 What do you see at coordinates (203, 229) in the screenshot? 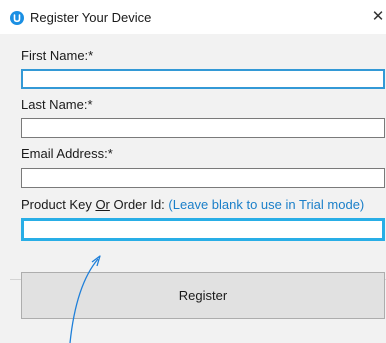
I see `product-key-field` at bounding box center [203, 229].